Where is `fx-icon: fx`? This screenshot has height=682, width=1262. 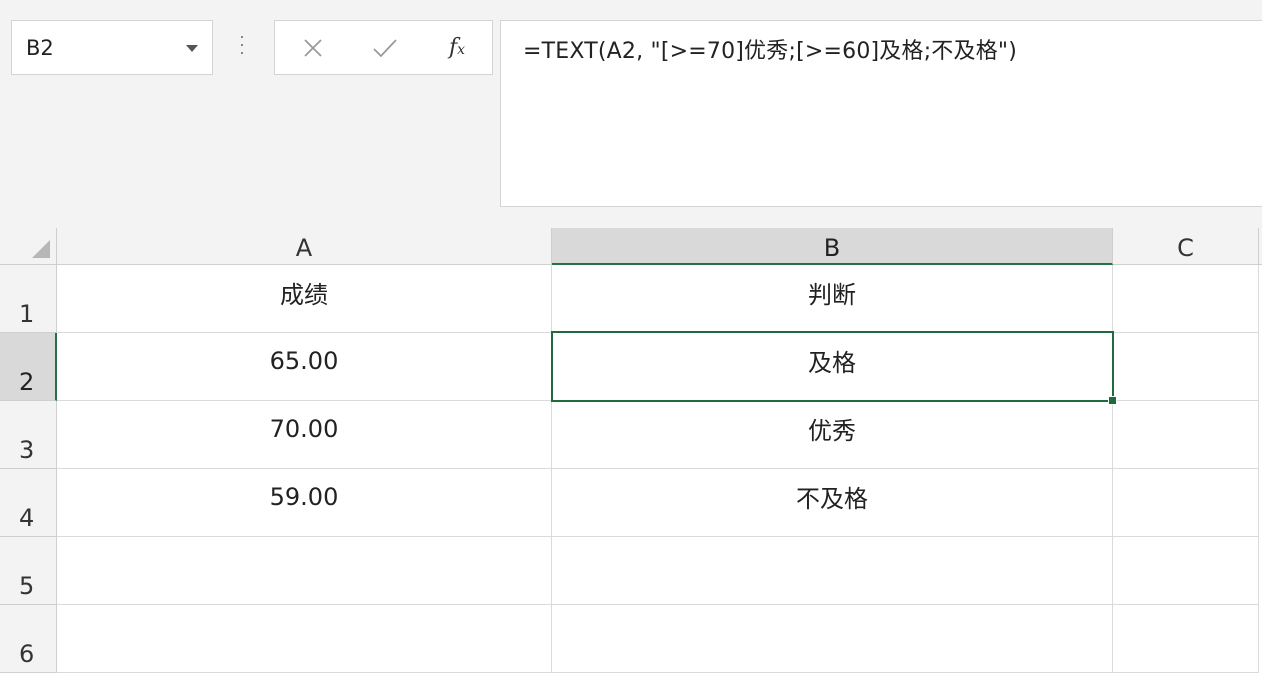
fx-icon: fx is located at coordinates (457, 47).